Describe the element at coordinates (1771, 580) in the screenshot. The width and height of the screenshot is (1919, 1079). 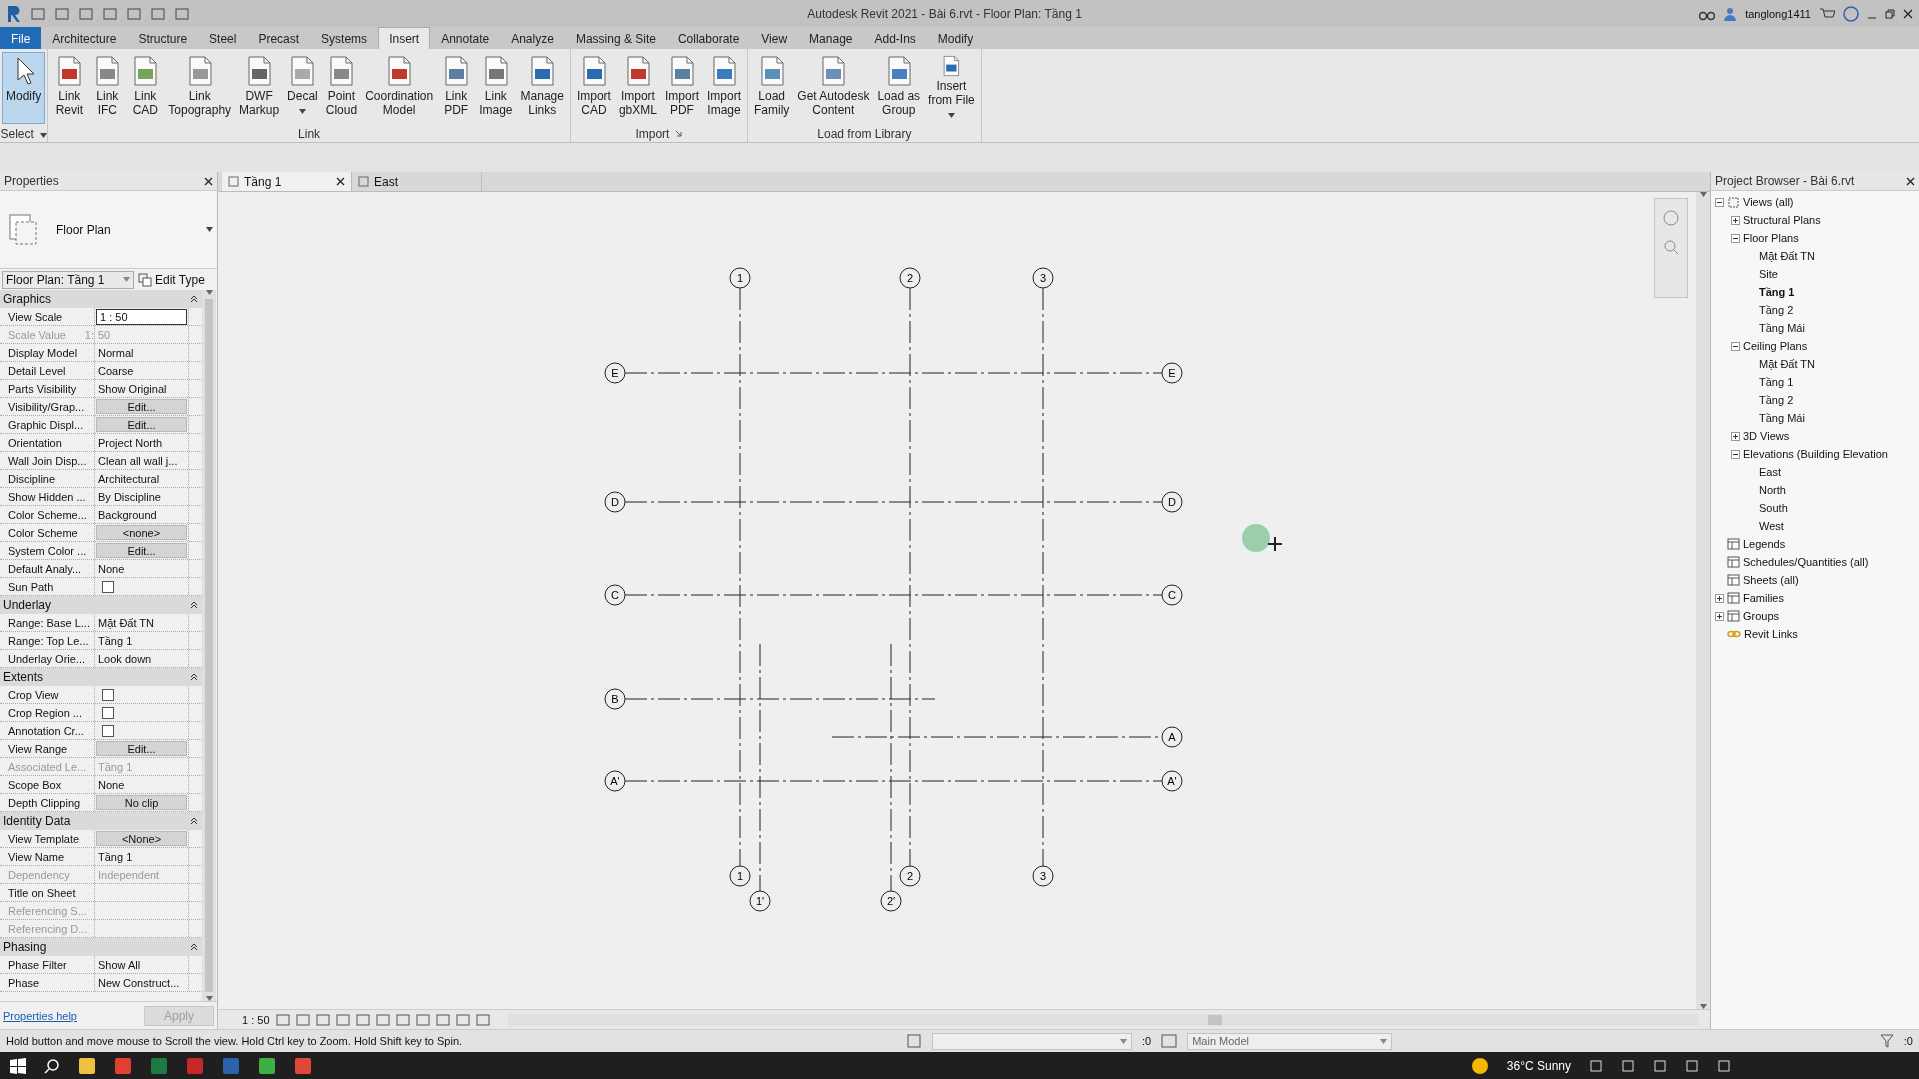
I see `tree-item: Sheets (all)` at that location.